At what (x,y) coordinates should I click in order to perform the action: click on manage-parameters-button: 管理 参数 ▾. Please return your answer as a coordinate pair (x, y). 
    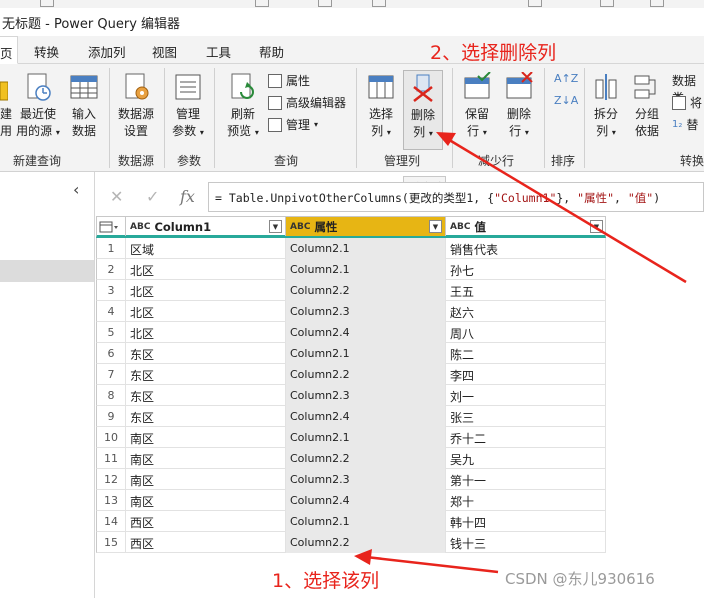
    Looking at the image, I should click on (188, 106).